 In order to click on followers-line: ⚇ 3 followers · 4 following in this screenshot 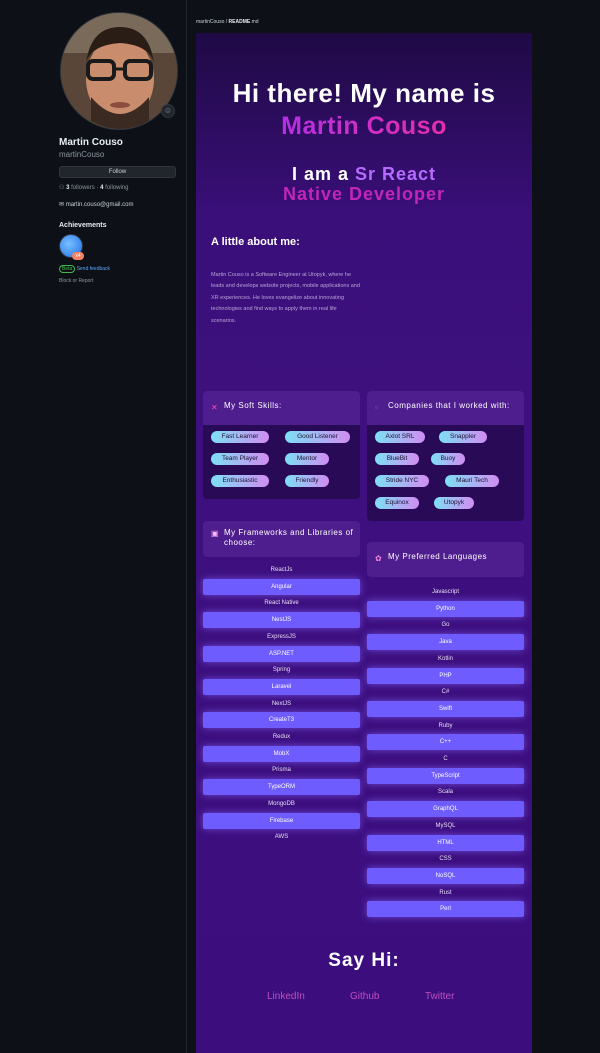, I will do `click(93, 187)`.